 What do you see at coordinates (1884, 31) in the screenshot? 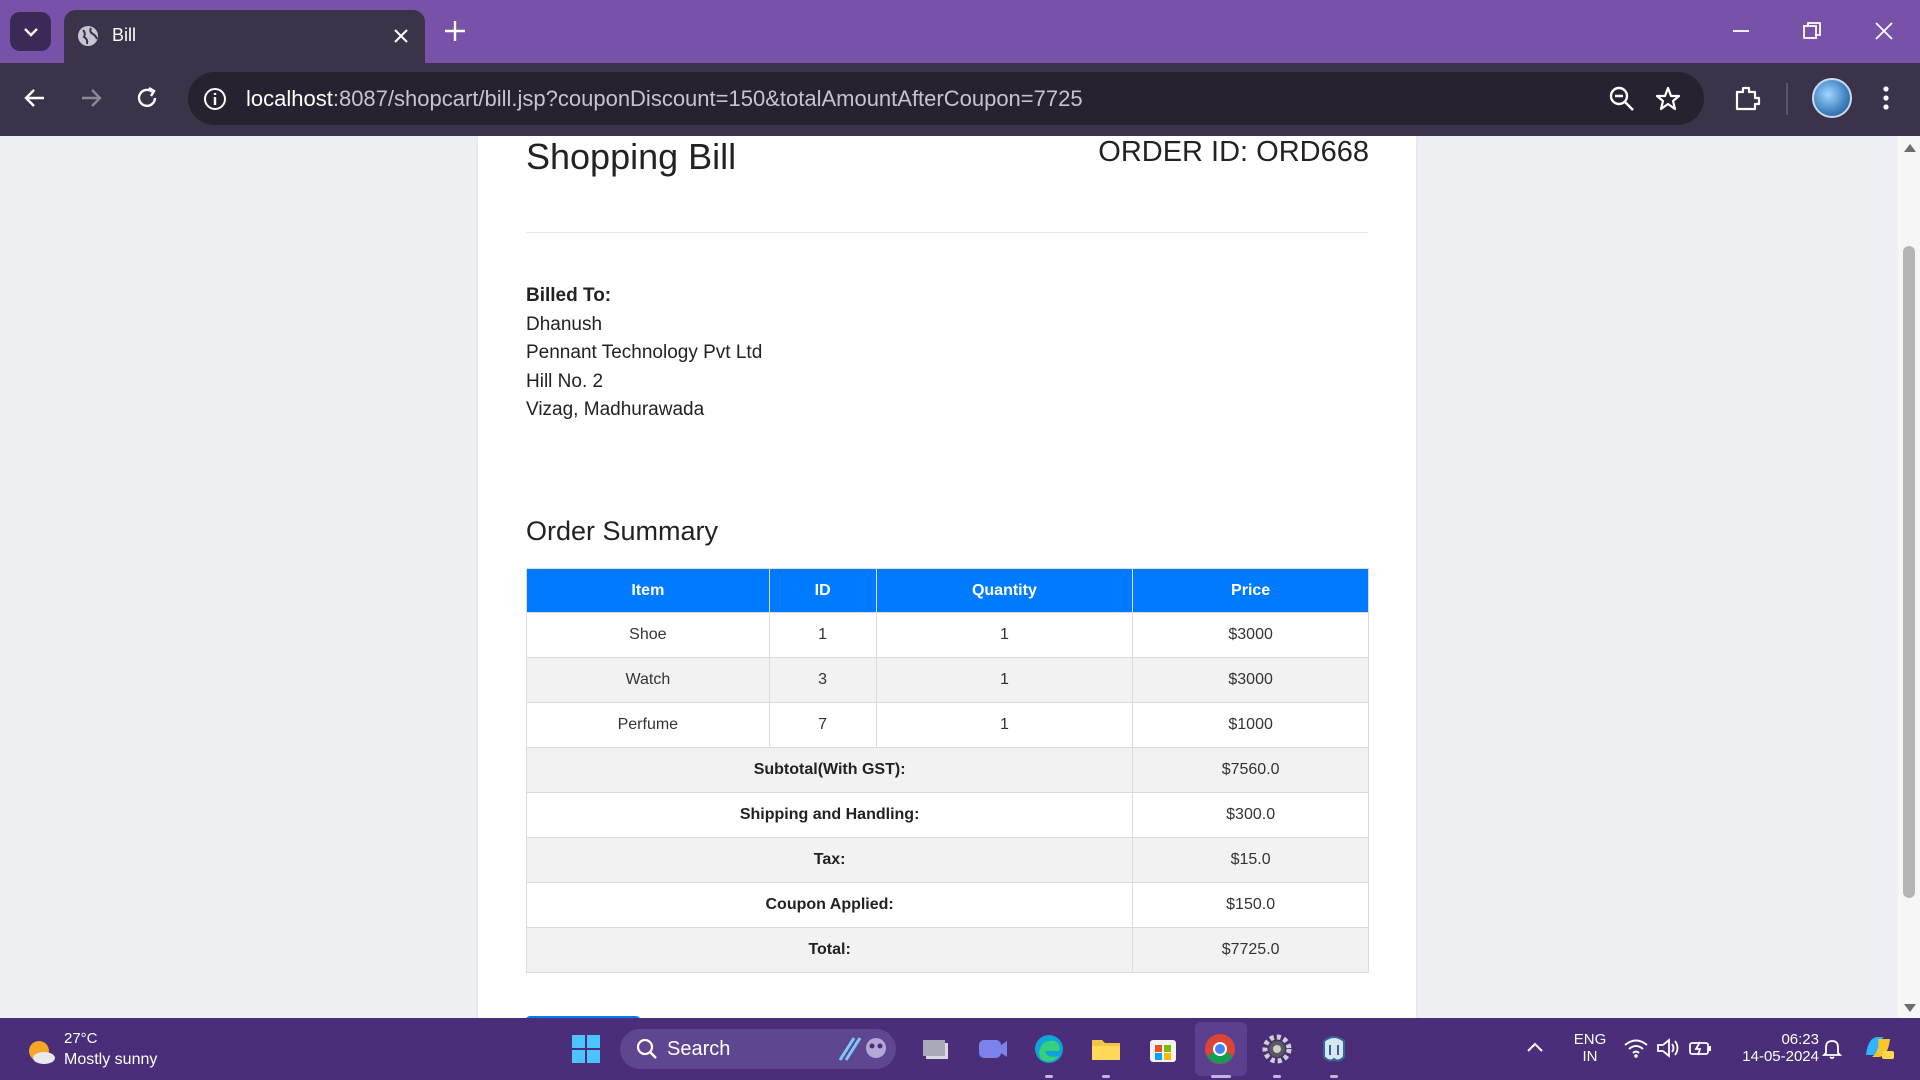
I see `window-close-icon` at bounding box center [1884, 31].